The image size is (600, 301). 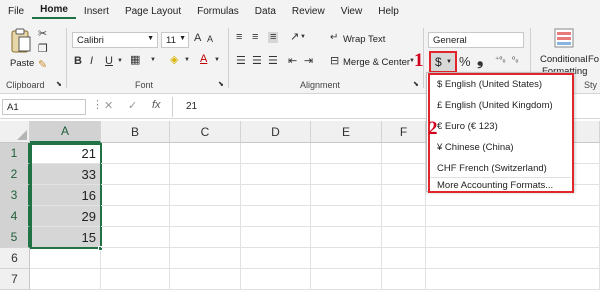 What do you see at coordinates (65, 132) in the screenshot?
I see `column-header-a: A` at bounding box center [65, 132].